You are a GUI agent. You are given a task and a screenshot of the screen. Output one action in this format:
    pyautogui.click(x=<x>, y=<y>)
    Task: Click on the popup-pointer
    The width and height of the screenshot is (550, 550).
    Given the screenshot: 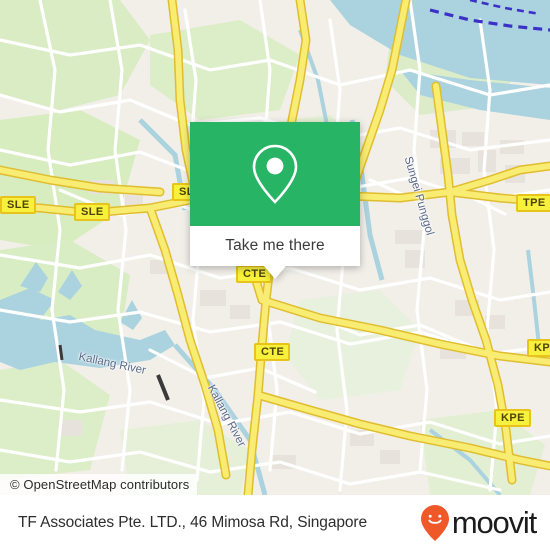 What is the action you would take?
    pyautogui.click(x=275, y=272)
    